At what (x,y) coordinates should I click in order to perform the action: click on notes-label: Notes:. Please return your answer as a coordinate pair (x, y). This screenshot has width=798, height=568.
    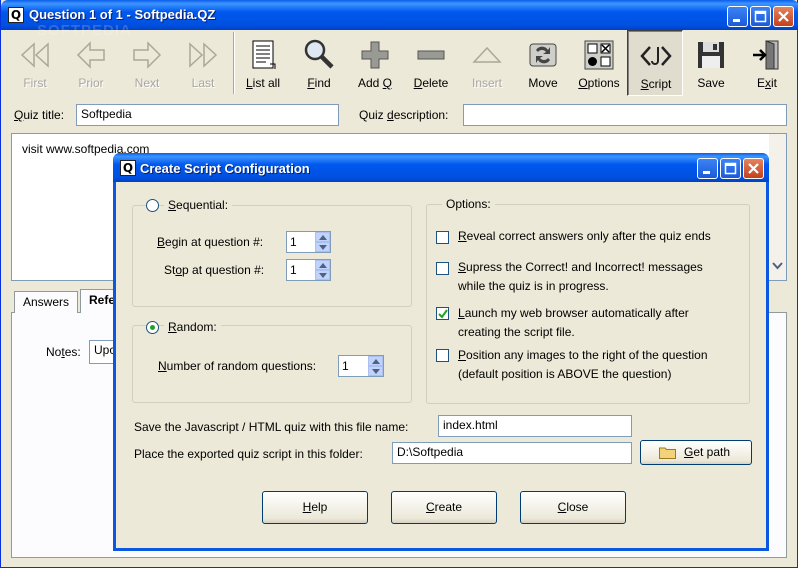
    Looking at the image, I should click on (63, 352).